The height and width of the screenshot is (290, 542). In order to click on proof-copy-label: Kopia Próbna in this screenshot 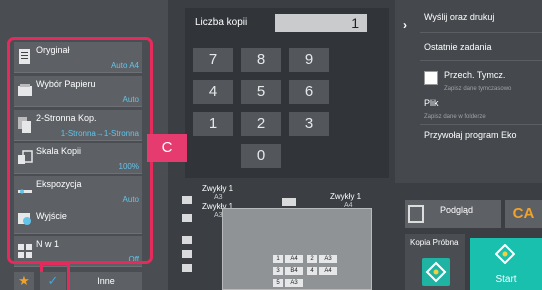, I will do `click(434, 242)`.